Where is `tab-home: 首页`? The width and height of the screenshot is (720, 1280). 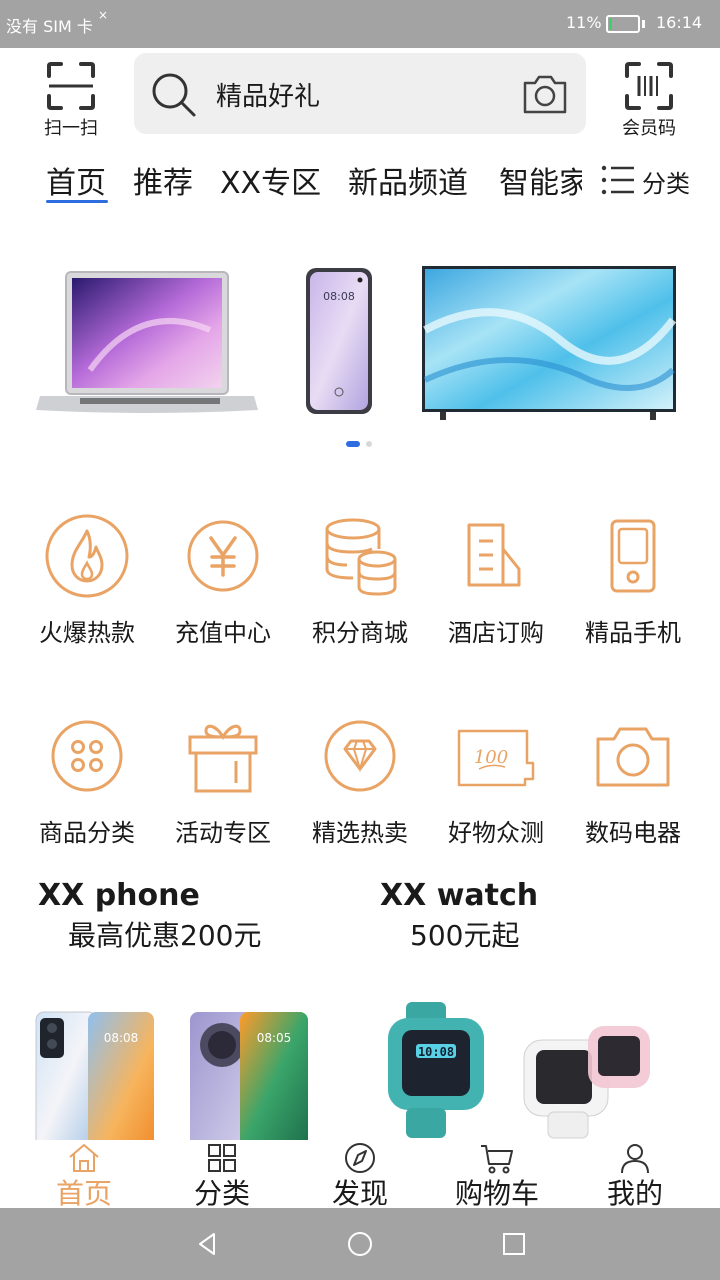
tab-home: 首页 is located at coordinates (76, 180).